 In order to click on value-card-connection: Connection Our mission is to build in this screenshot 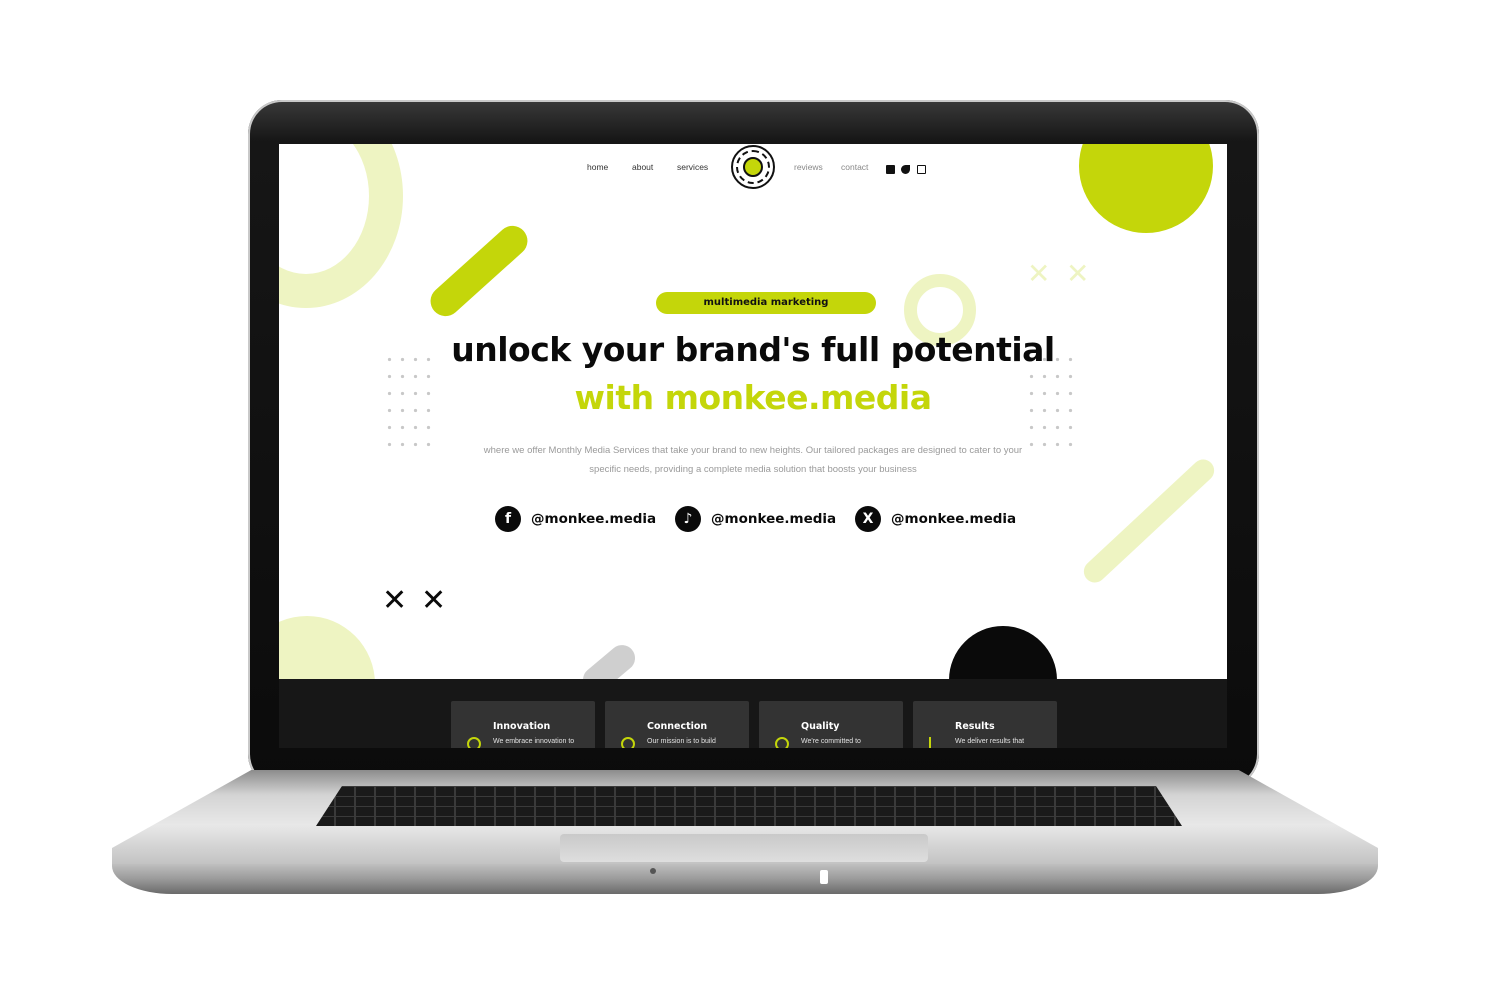, I will do `click(677, 724)`.